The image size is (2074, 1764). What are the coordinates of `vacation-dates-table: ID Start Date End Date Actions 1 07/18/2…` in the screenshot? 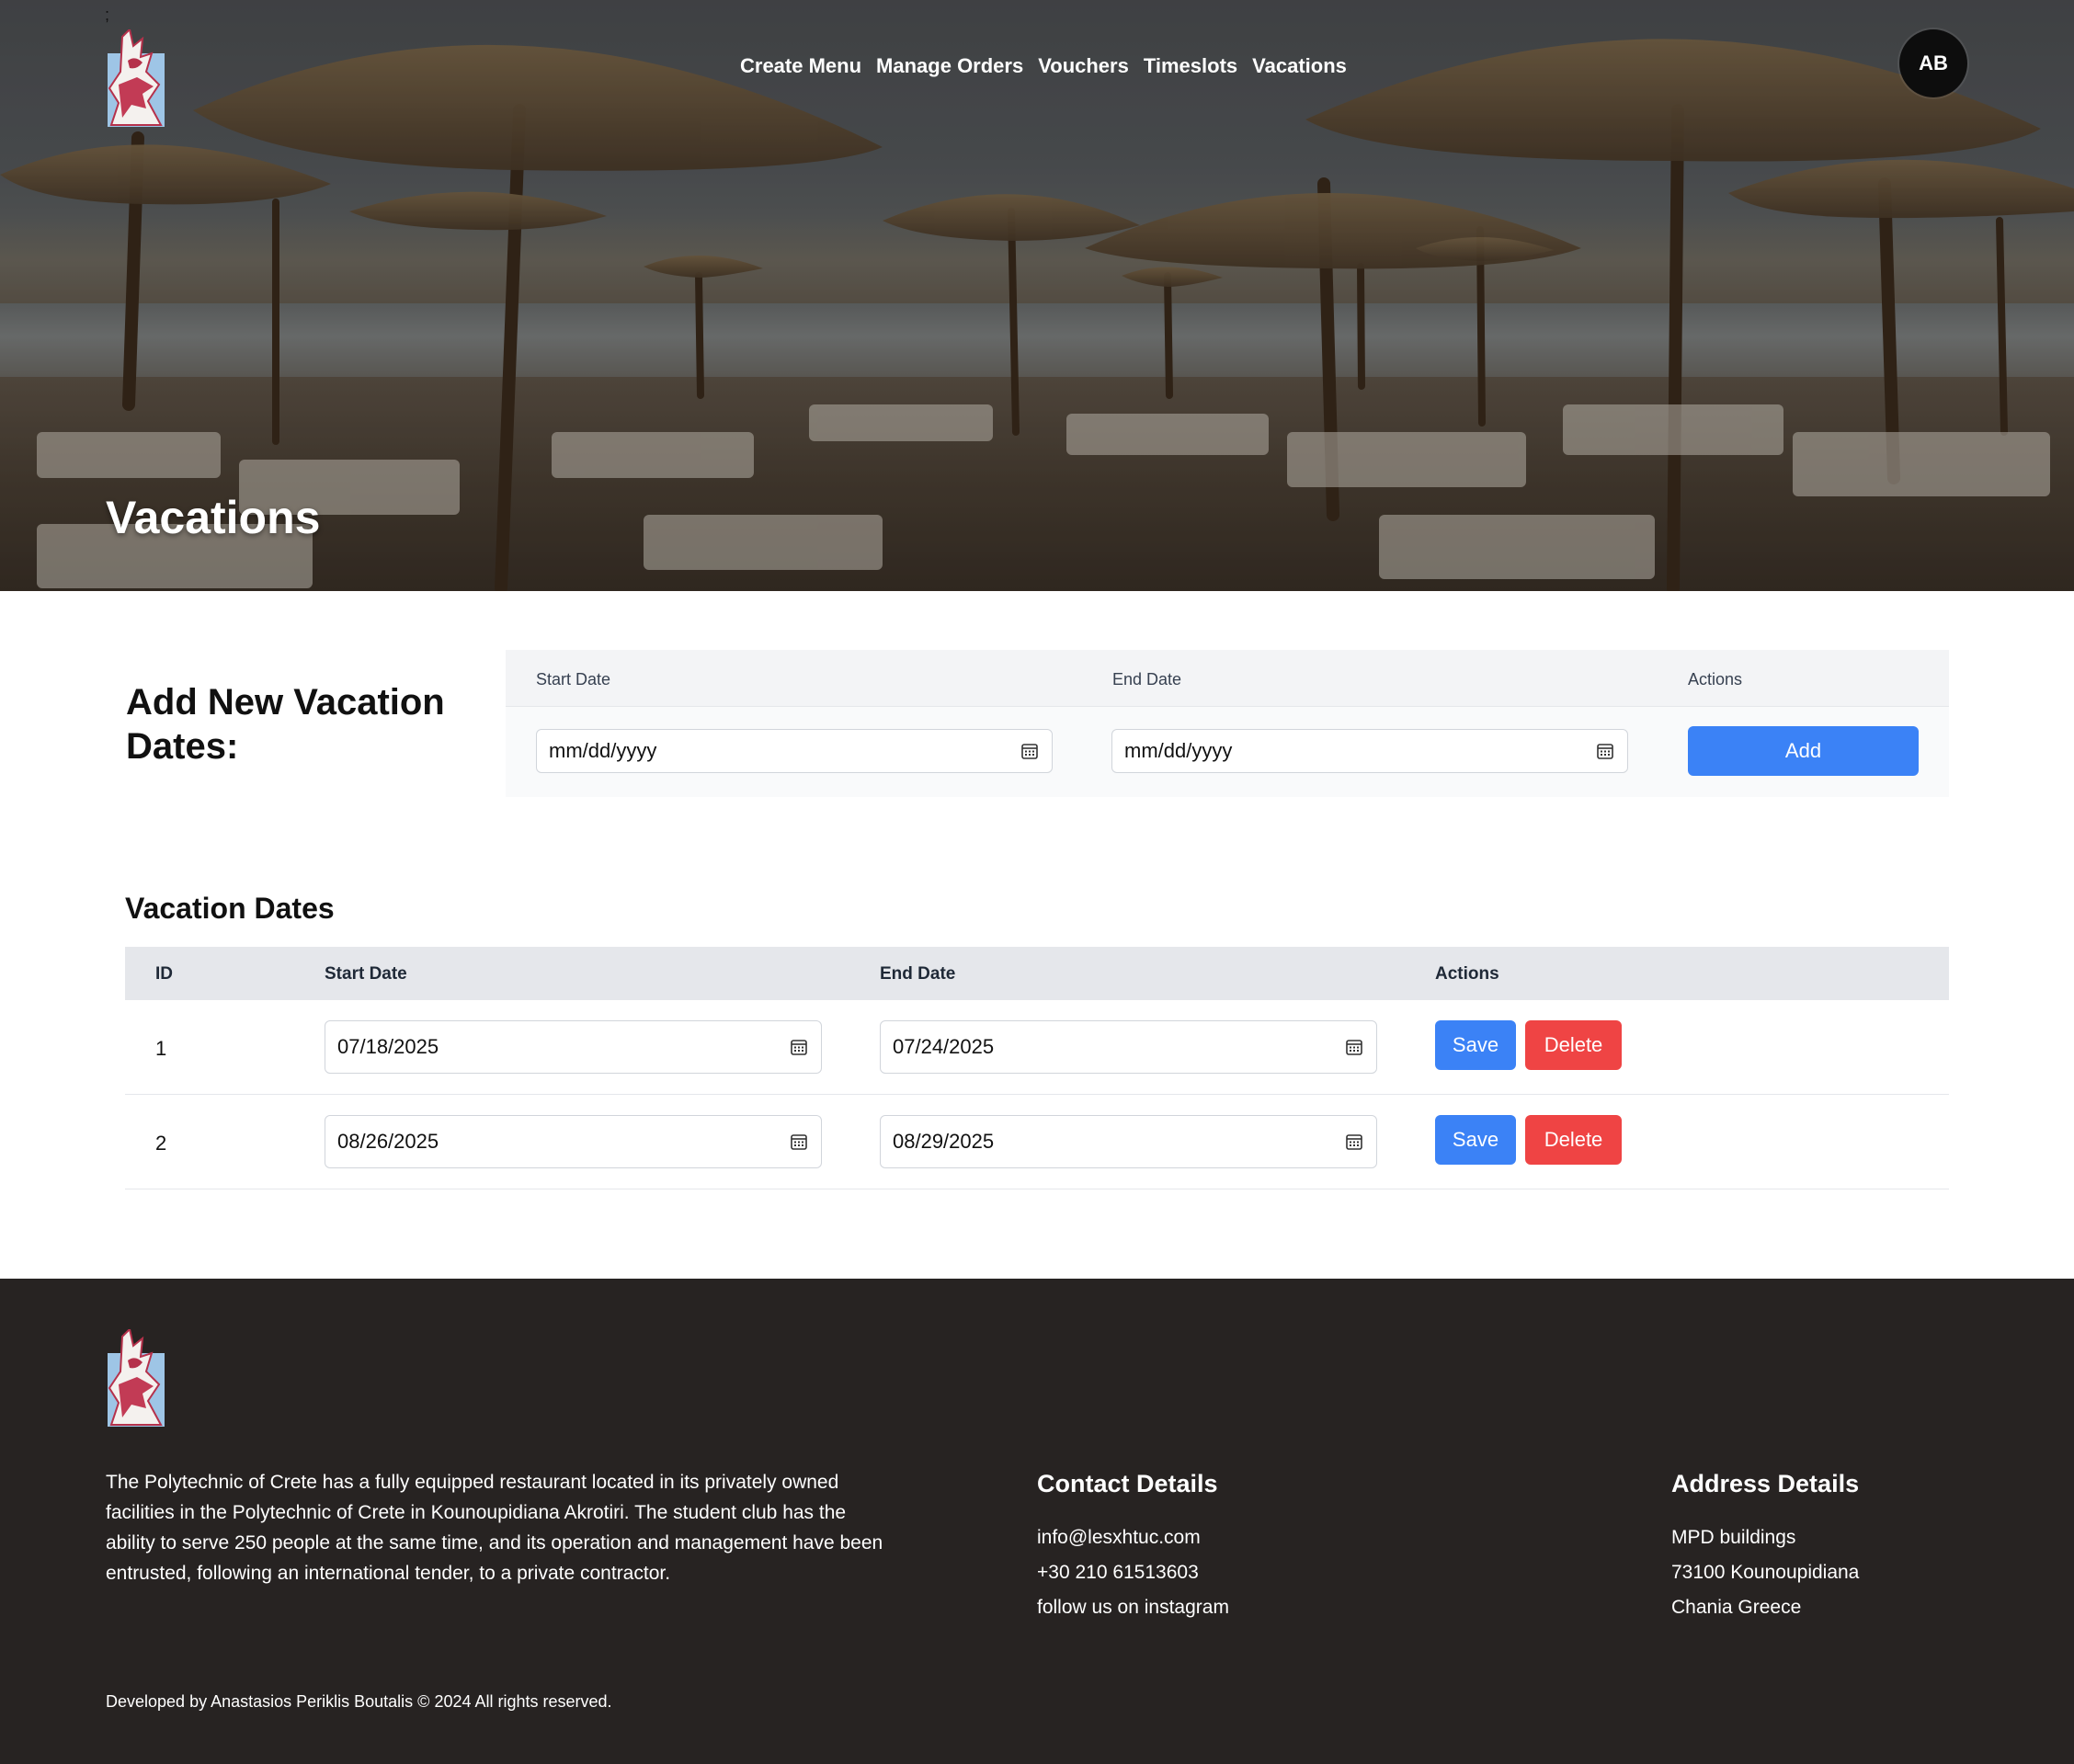 It's located at (1037, 1068).